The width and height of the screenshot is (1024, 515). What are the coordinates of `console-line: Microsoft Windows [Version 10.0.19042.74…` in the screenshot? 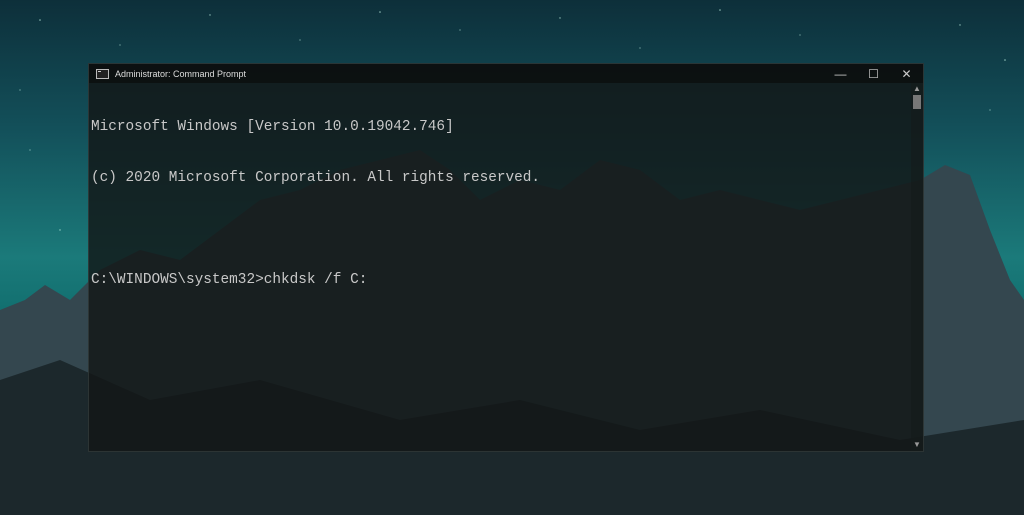 It's located at (272, 127).